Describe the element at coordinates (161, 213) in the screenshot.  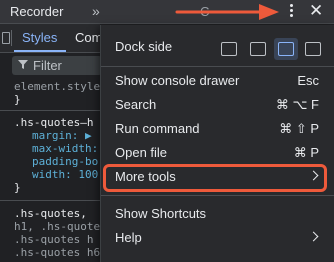
I see `menu-item-label: Show Shortcuts` at that location.